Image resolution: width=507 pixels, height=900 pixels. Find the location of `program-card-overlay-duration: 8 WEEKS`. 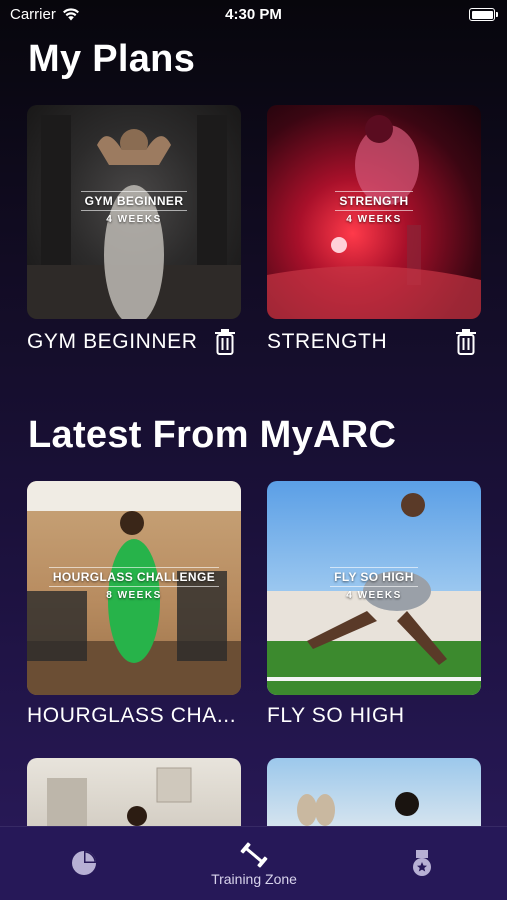

program-card-overlay-duration: 8 WEEKS is located at coordinates (134, 595).